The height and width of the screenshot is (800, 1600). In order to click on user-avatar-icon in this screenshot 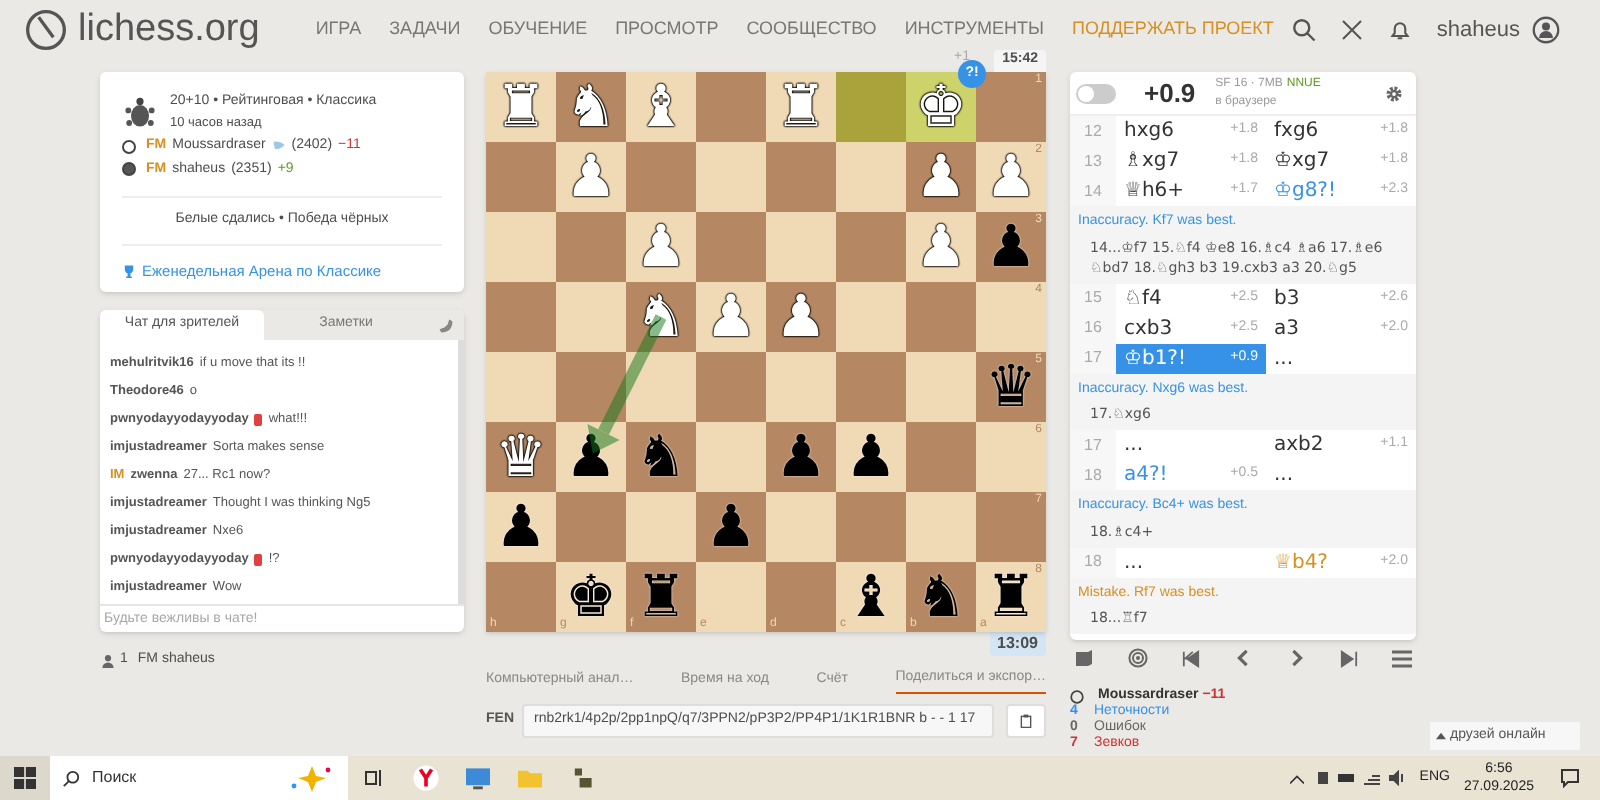, I will do `click(1546, 30)`.